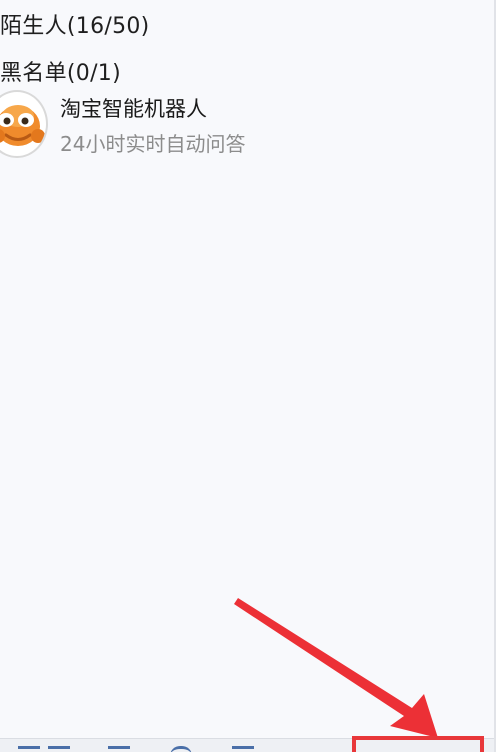  I want to click on contact-item-taobao-robot: 淘宝智能机器人 24小时实时自动问答, so click(228, 126).